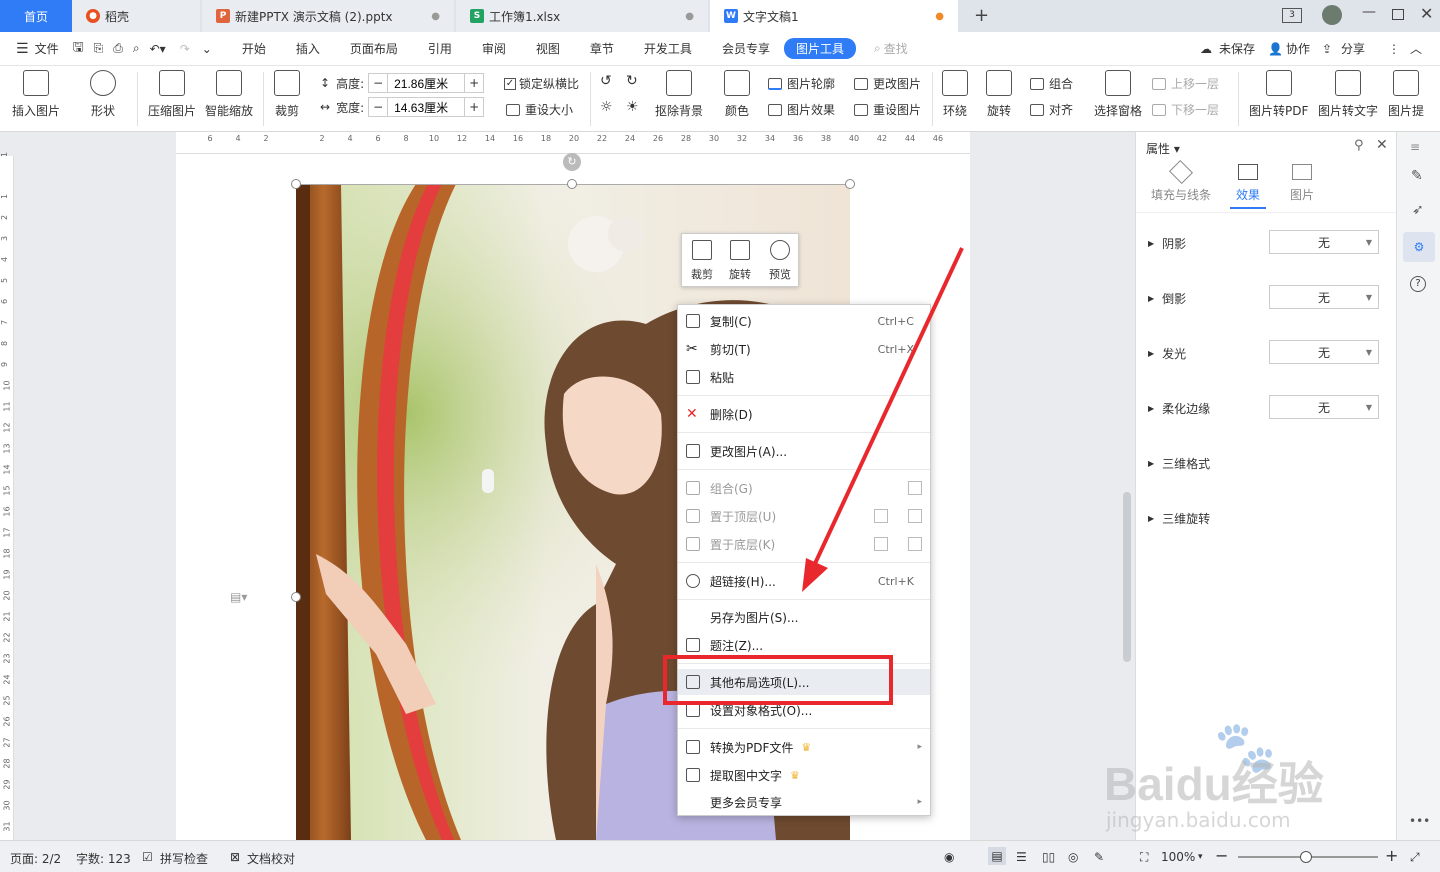  I want to click on width-minus: −, so click(378, 107).